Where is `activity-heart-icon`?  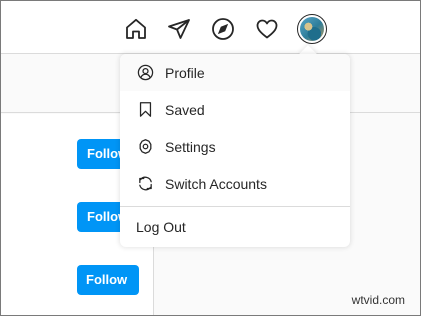
activity-heart-icon is located at coordinates (267, 29).